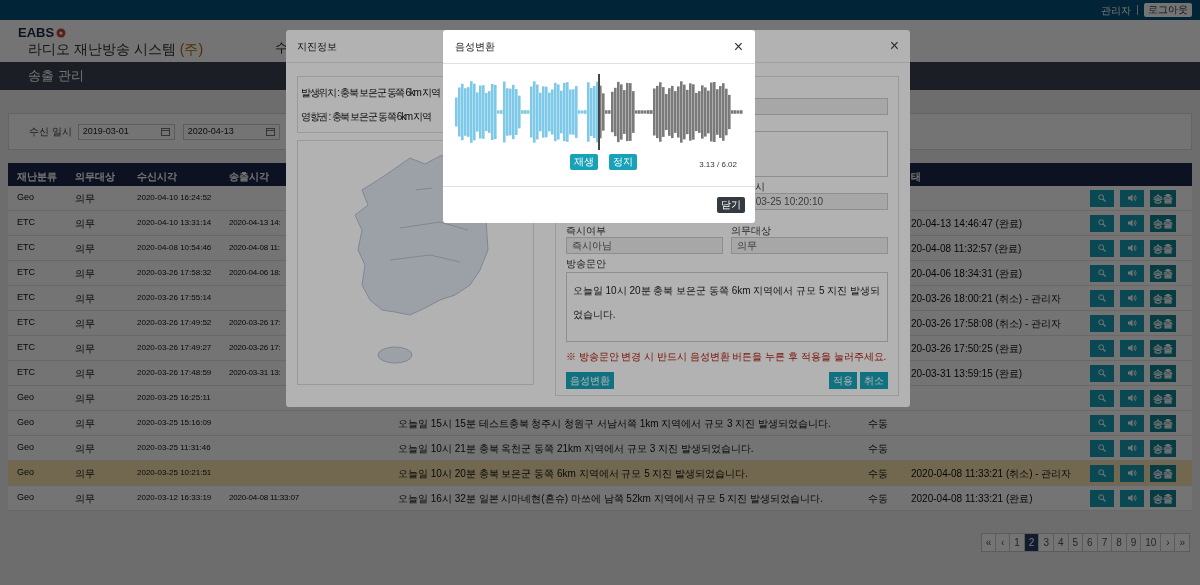  What do you see at coordinates (726, 357) in the screenshot?
I see `warning-text: ※ 방송문안 변경 시 반드시 음성변환 버튼을 누른 후 적용을 눌러주세요.` at bounding box center [726, 357].